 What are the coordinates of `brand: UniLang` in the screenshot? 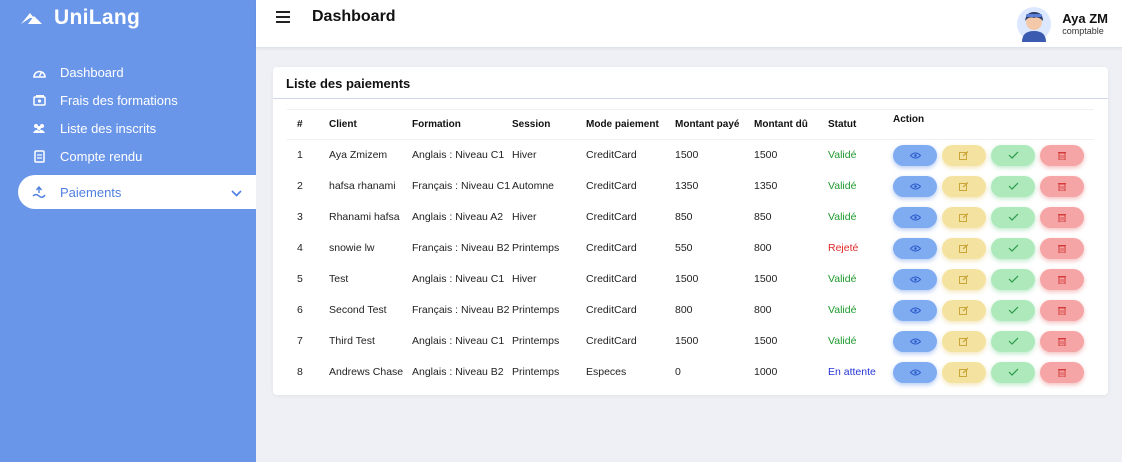 It's located at (128, 18).